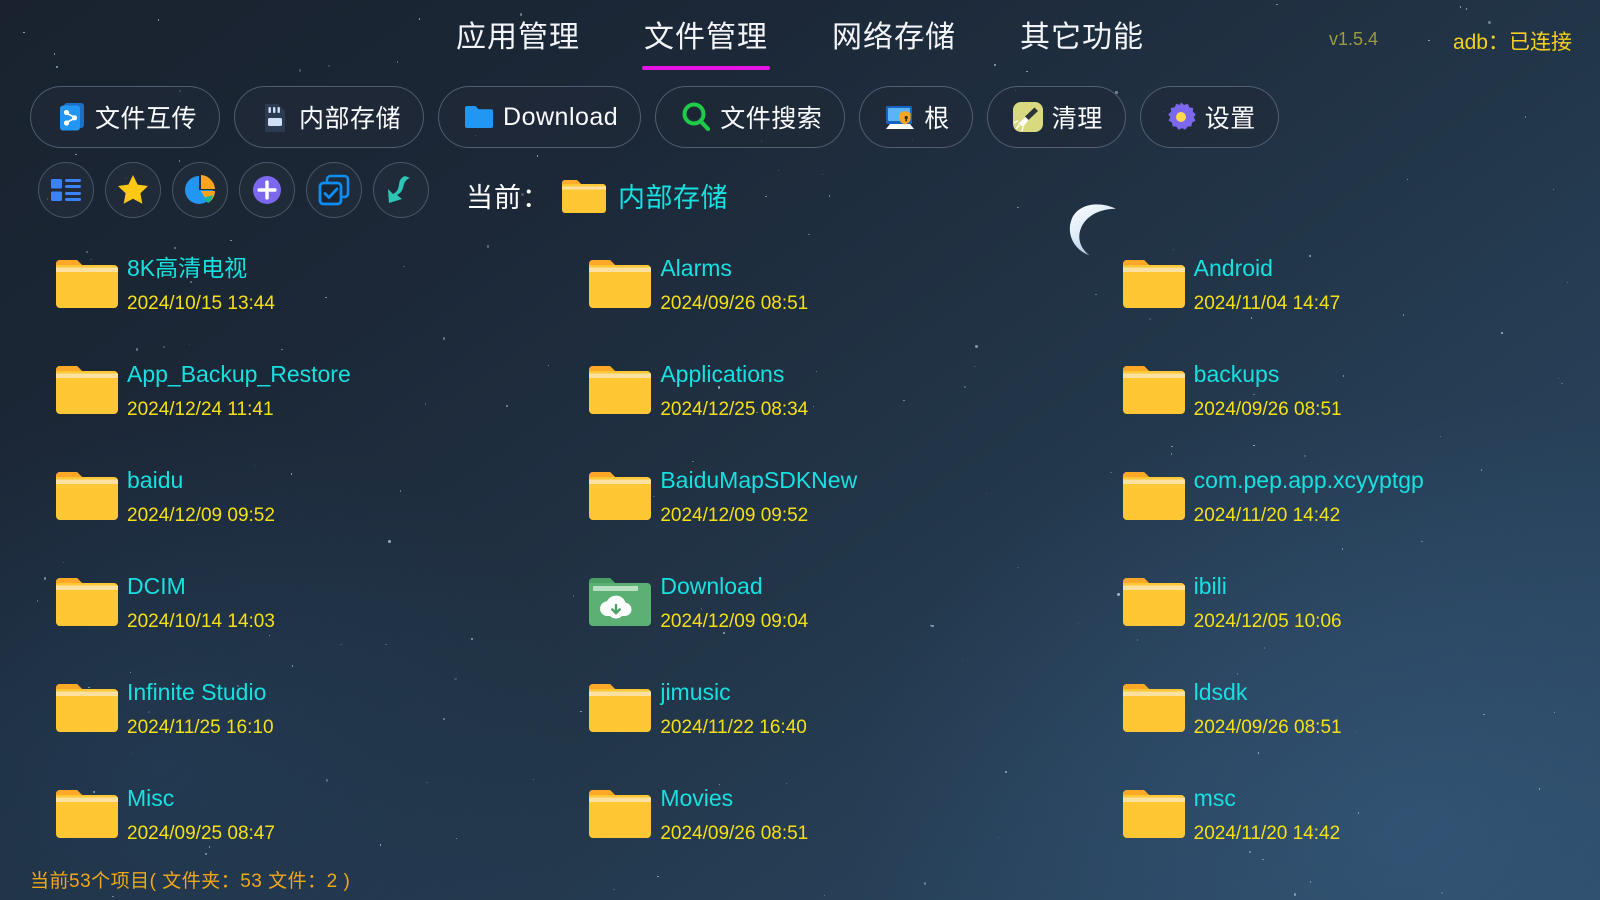 The width and height of the screenshot is (1600, 900). I want to click on file-name: ibili, so click(1210, 586).